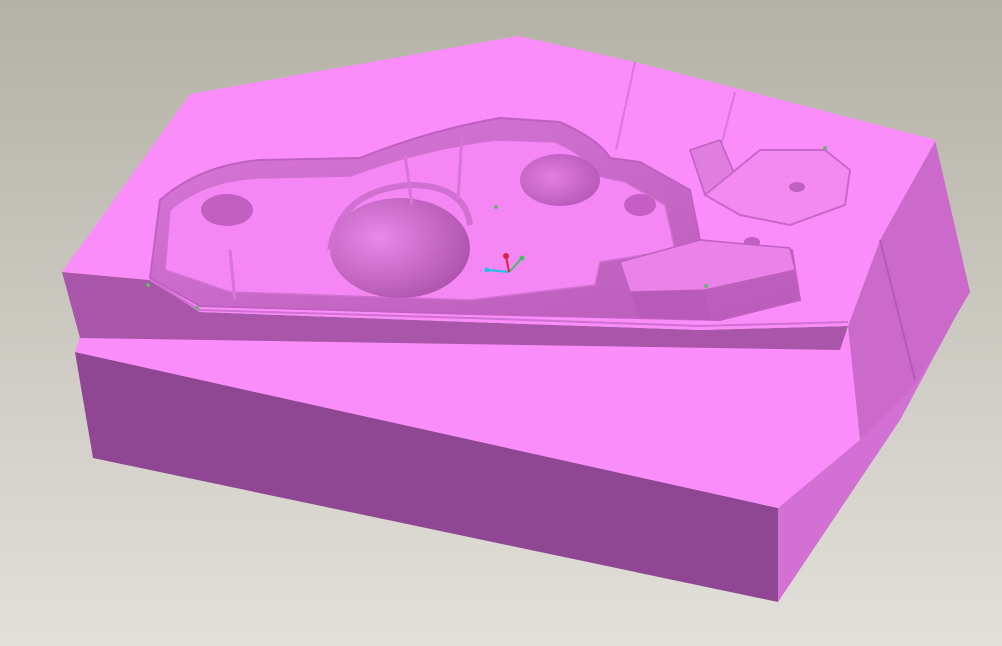  I want to click on large-bore, so click(400, 248).